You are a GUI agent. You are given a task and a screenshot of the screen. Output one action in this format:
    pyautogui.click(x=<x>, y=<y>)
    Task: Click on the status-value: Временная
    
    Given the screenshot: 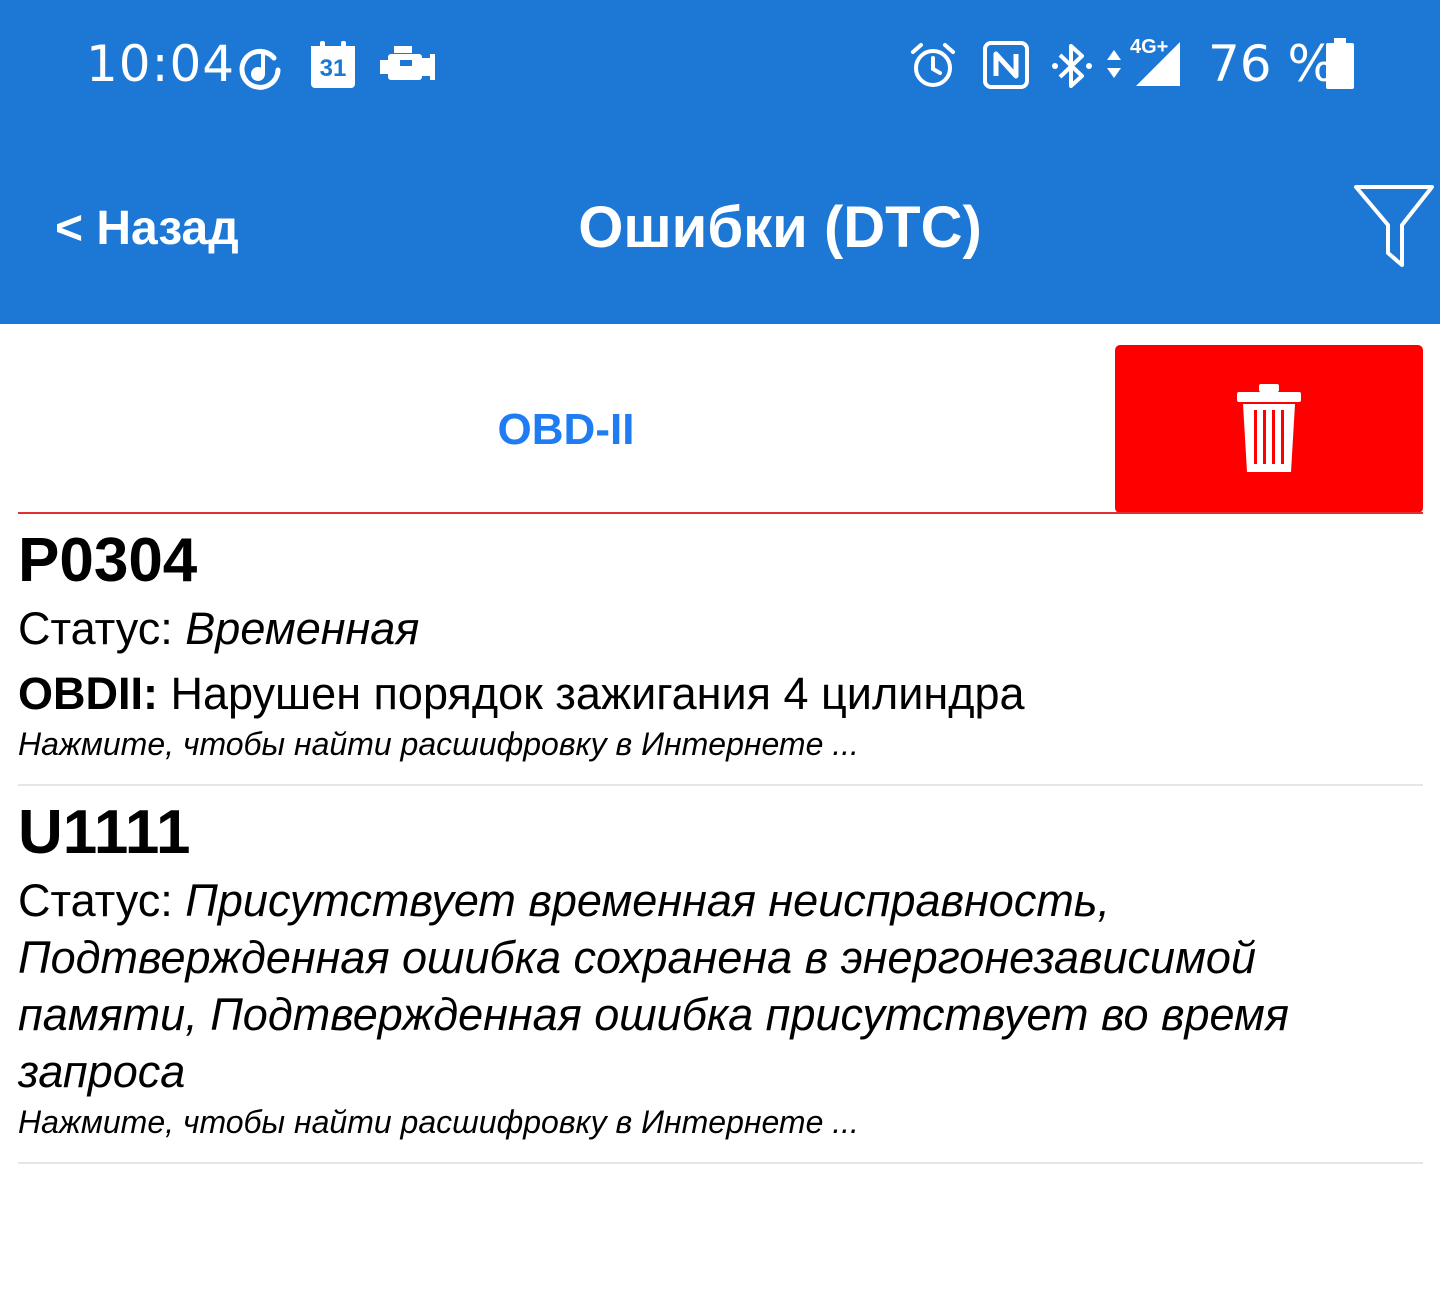 What is the action you would take?
    pyautogui.click(x=302, y=628)
    